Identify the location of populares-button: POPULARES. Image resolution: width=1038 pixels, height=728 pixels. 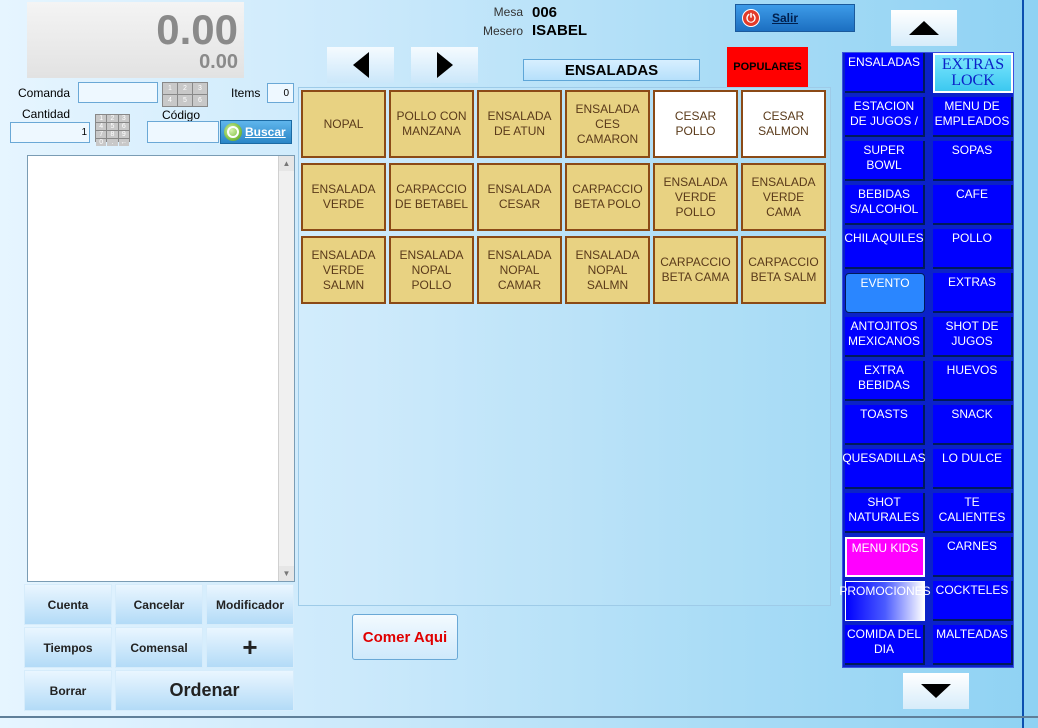
(767, 67).